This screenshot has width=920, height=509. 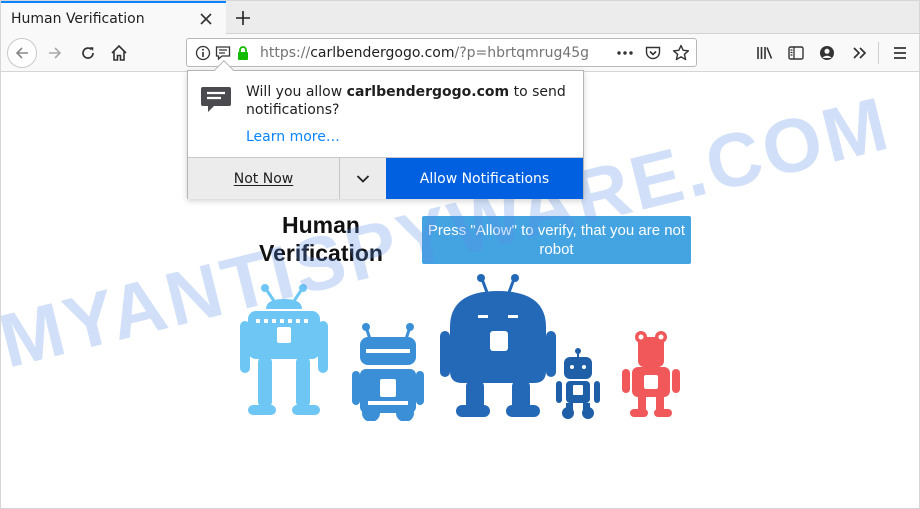 I want to click on allow-notifications-label: Allow Notifications, so click(x=484, y=178).